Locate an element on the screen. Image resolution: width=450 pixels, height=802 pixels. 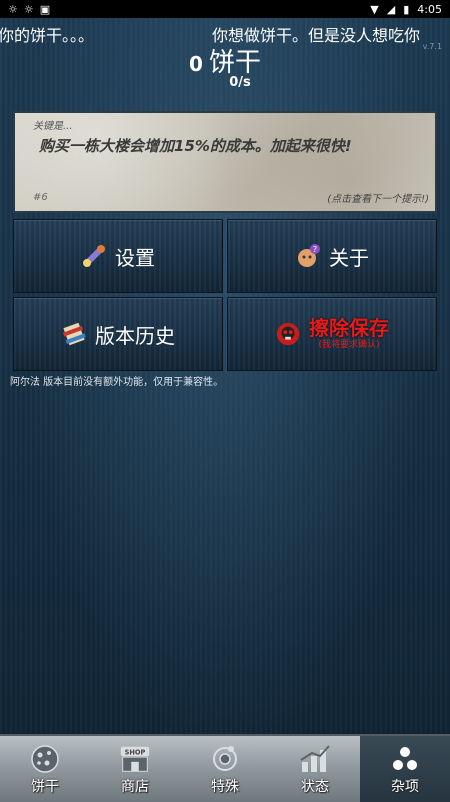
compatibility-note: 阿尔法 版本目前没有额外功能，仅用于兼容性。 is located at coordinates (117, 382).